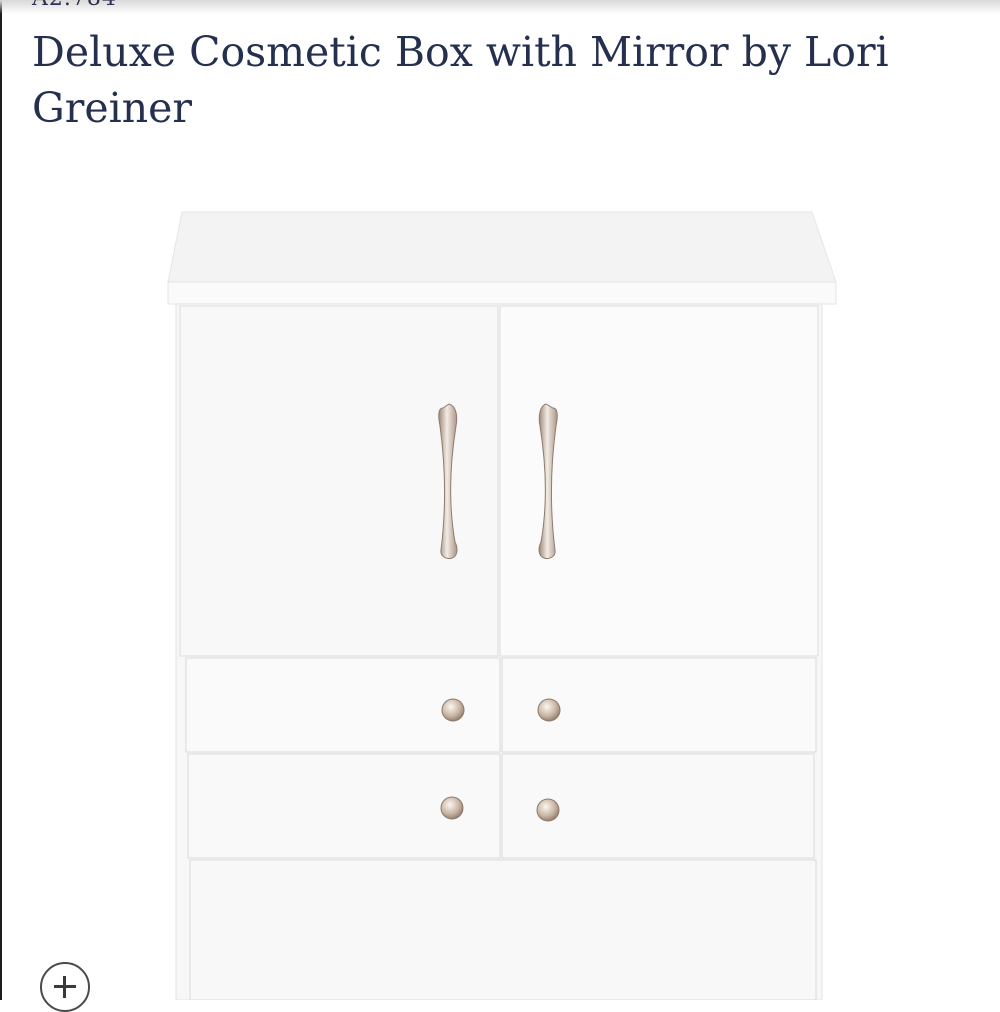 This screenshot has width=1000, height=1012. I want to click on bottom-drawer, so click(503, 929).